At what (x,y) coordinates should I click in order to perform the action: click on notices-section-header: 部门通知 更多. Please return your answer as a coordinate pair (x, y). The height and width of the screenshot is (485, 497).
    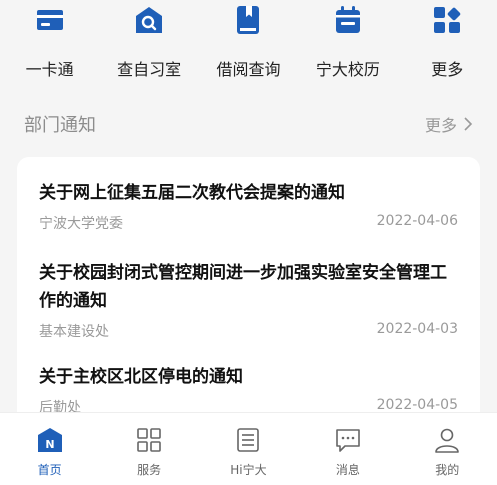
    Looking at the image, I should click on (248, 124).